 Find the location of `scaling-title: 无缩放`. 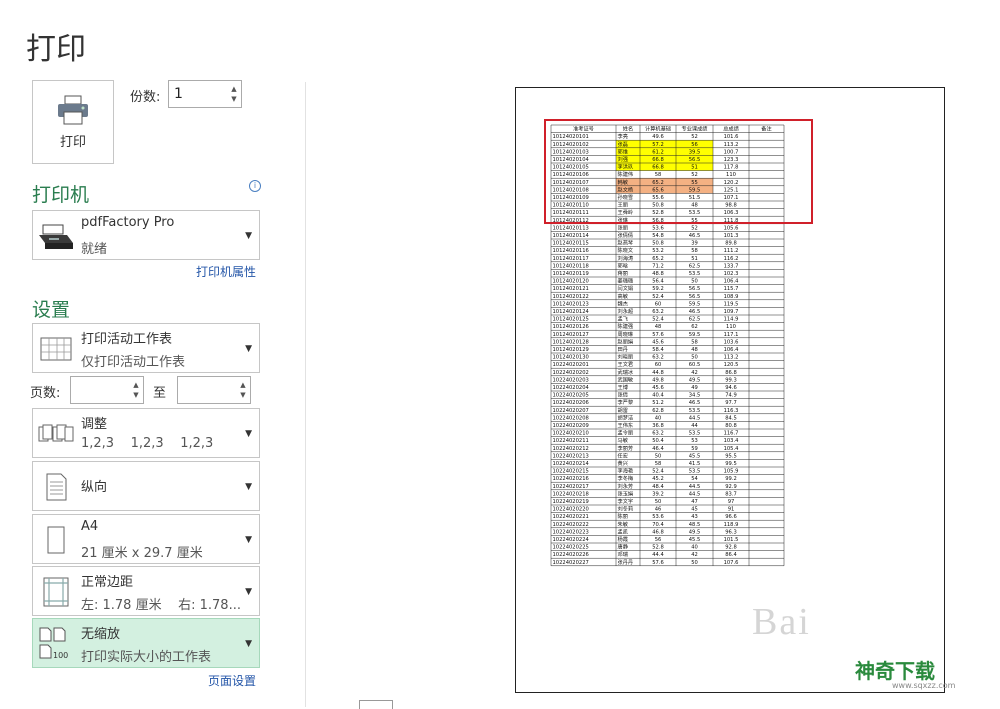

scaling-title: 无缩放 is located at coordinates (101, 634).